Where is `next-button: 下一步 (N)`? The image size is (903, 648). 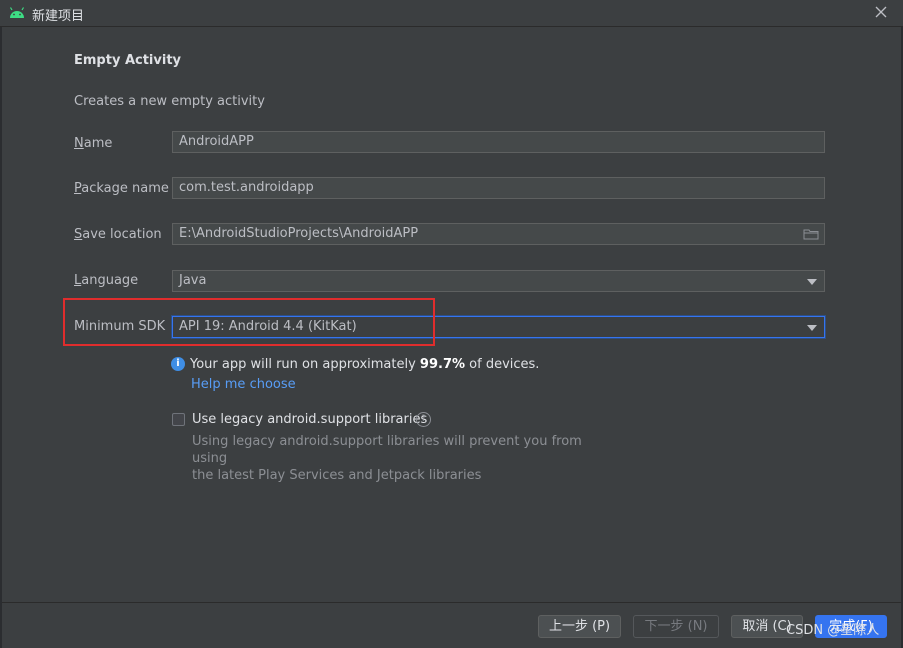 next-button: 下一步 (N) is located at coordinates (676, 626).